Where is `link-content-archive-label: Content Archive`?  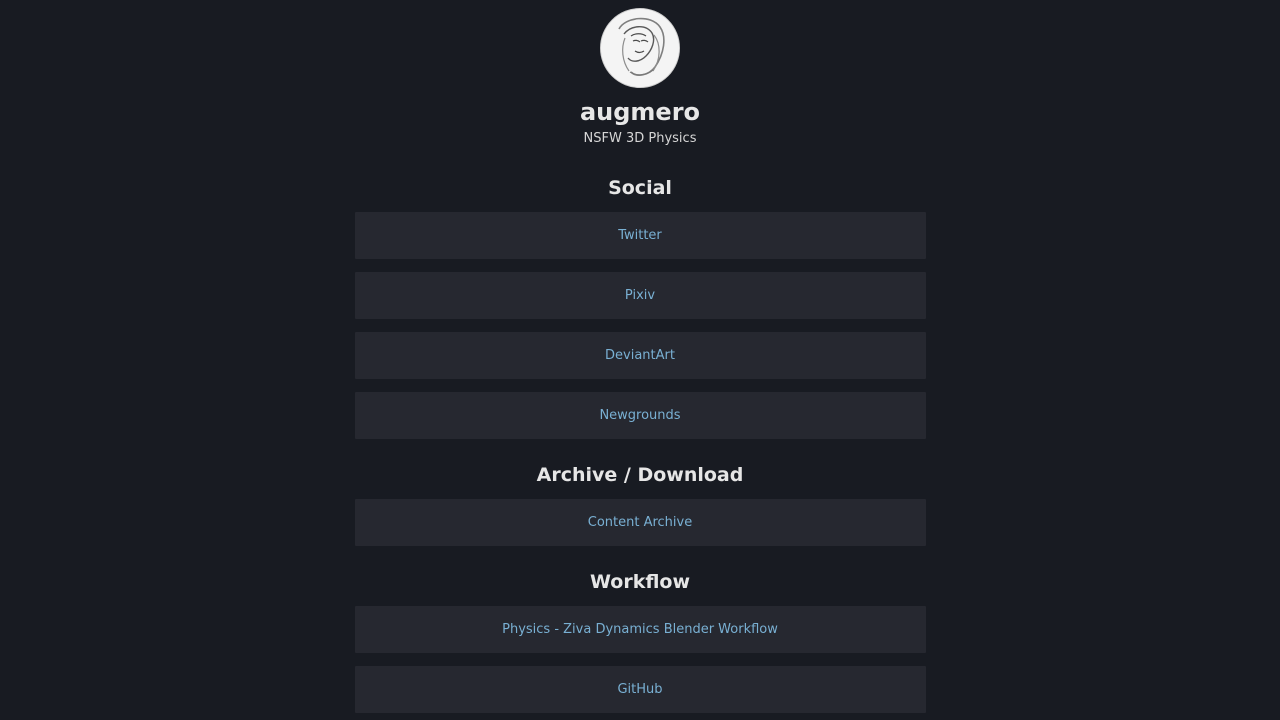 link-content-archive-label: Content Archive is located at coordinates (640, 522).